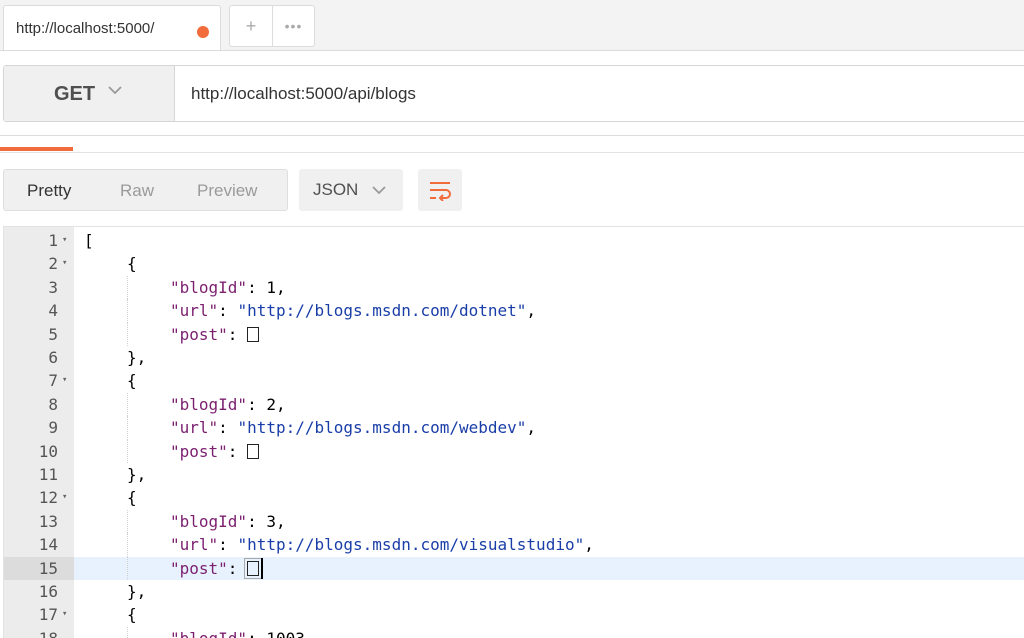  Describe the element at coordinates (48, 498) in the screenshot. I see `line-number-text: 12` at that location.